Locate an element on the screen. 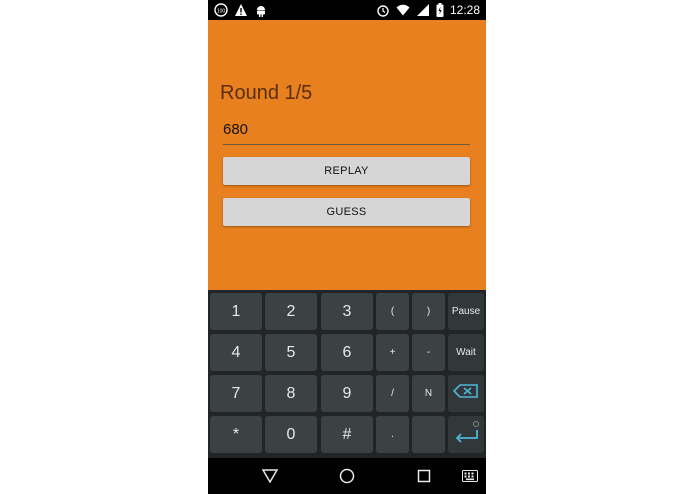 This screenshot has width=695, height=494. key-2: 2 is located at coordinates (291, 311).